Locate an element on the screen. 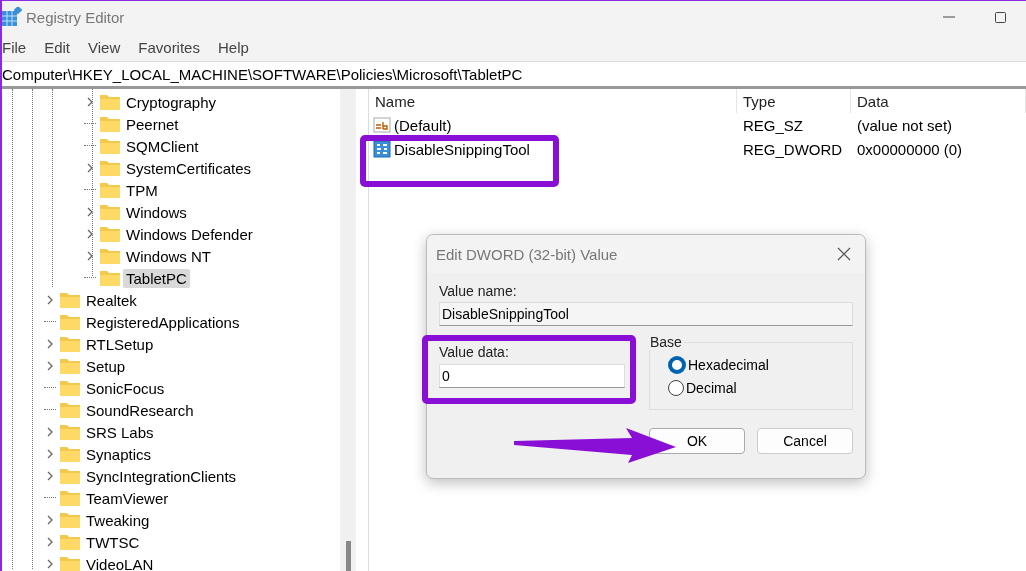 Image resolution: width=1026 pixels, height=571 pixels. radio-option: Decimal is located at coordinates (751, 388).